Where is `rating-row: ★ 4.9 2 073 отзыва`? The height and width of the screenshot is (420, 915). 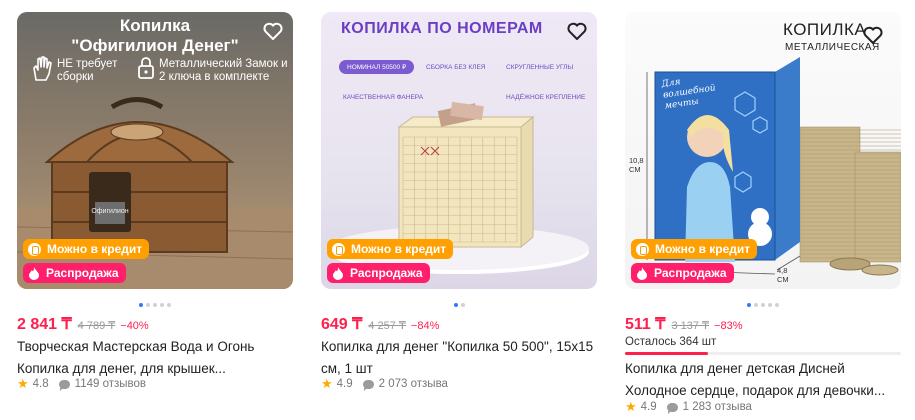
rating-row: ★ 4.9 2 073 отзыва is located at coordinates (384, 384).